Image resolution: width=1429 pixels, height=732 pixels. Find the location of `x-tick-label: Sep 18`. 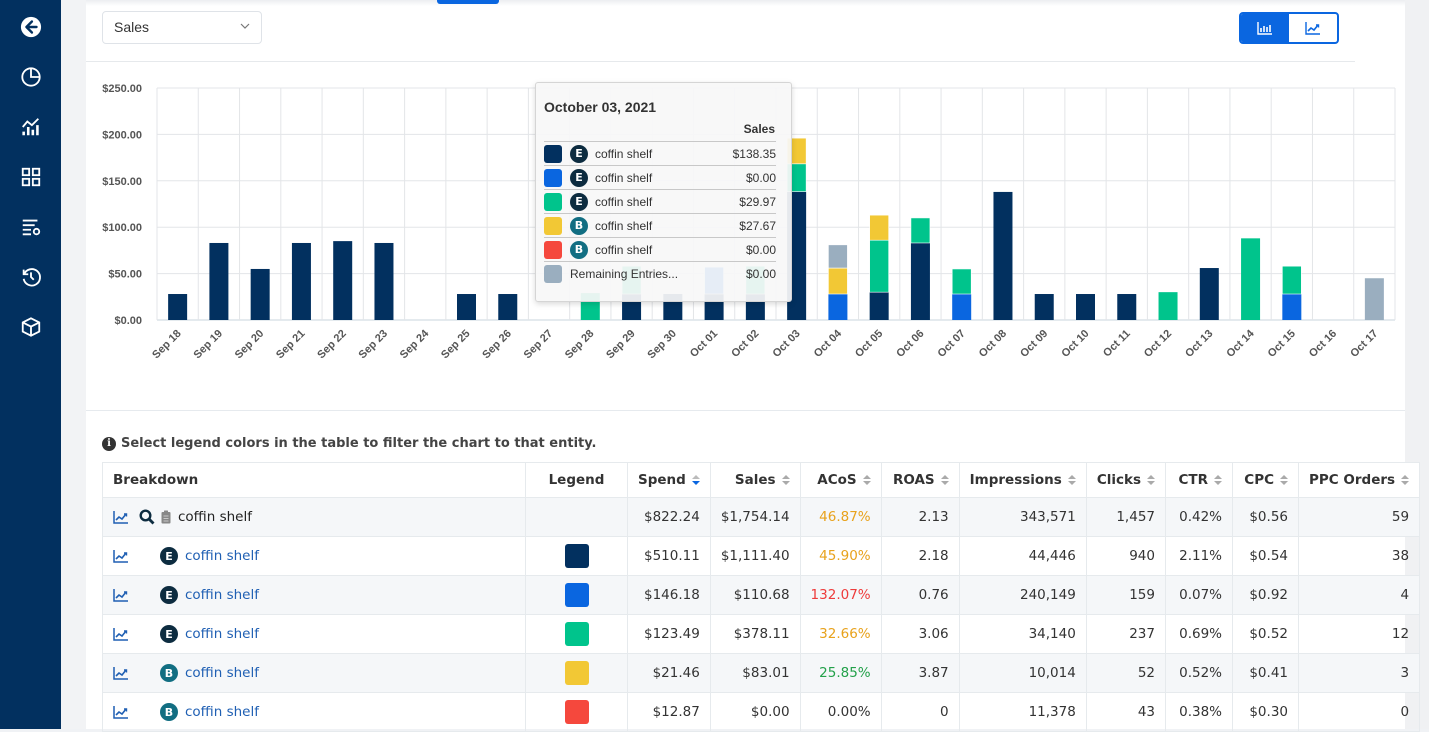

x-tick-label: Sep 18 is located at coordinates (167, 345).